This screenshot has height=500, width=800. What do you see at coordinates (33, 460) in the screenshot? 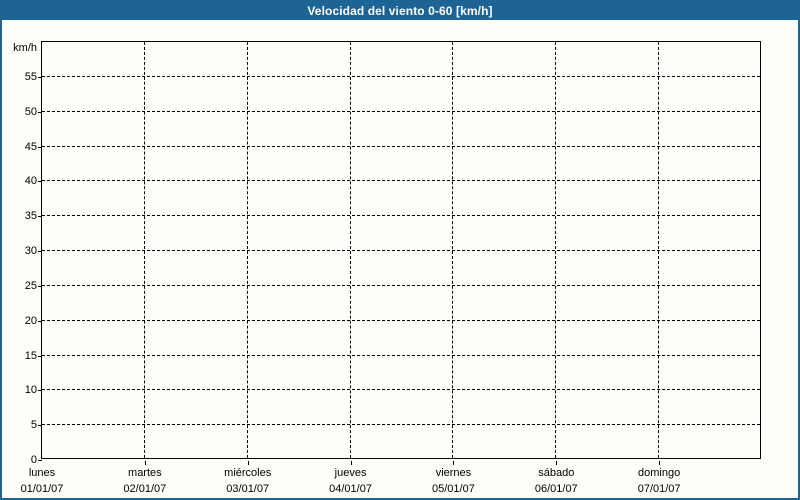
I see `y-tick-label: 0` at bounding box center [33, 460].